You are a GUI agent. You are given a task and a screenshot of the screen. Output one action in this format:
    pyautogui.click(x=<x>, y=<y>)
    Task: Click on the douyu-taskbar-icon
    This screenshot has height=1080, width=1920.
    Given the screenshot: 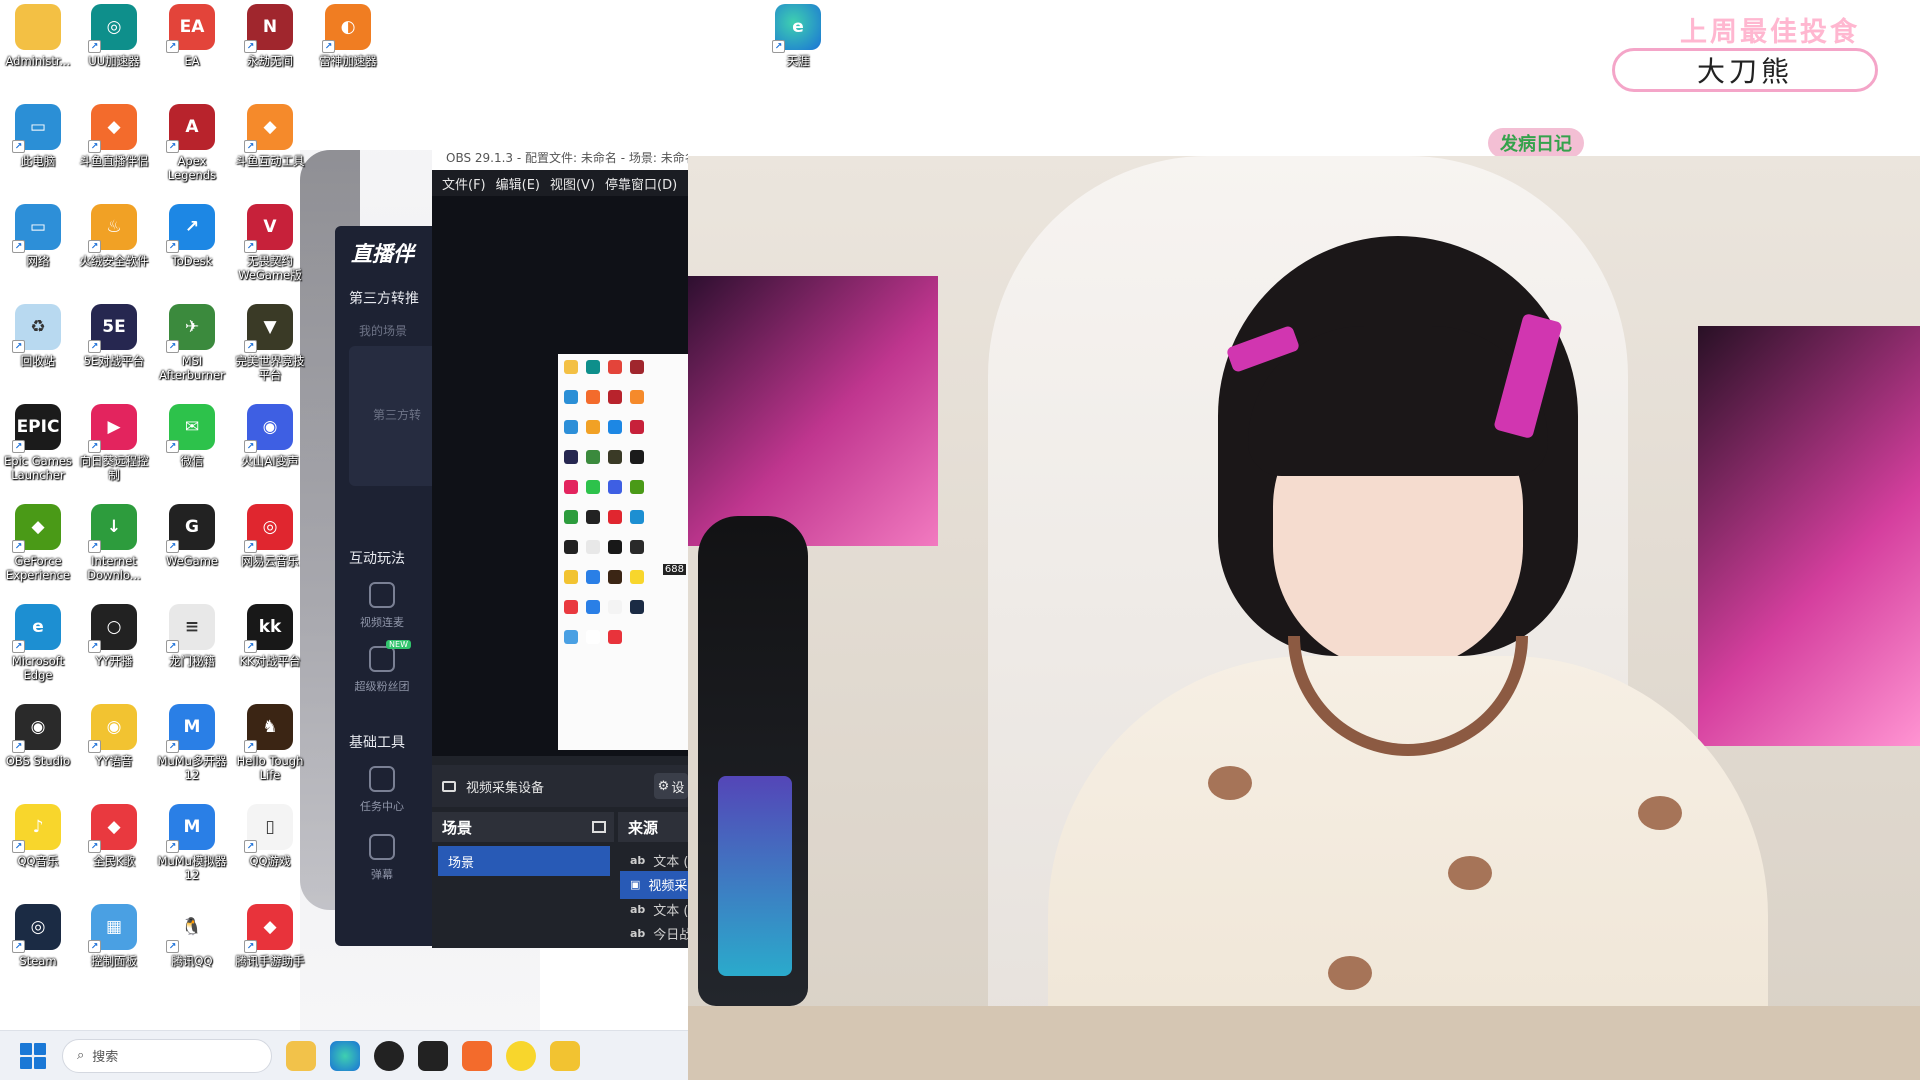 What is the action you would take?
    pyautogui.click(x=477, y=1055)
    